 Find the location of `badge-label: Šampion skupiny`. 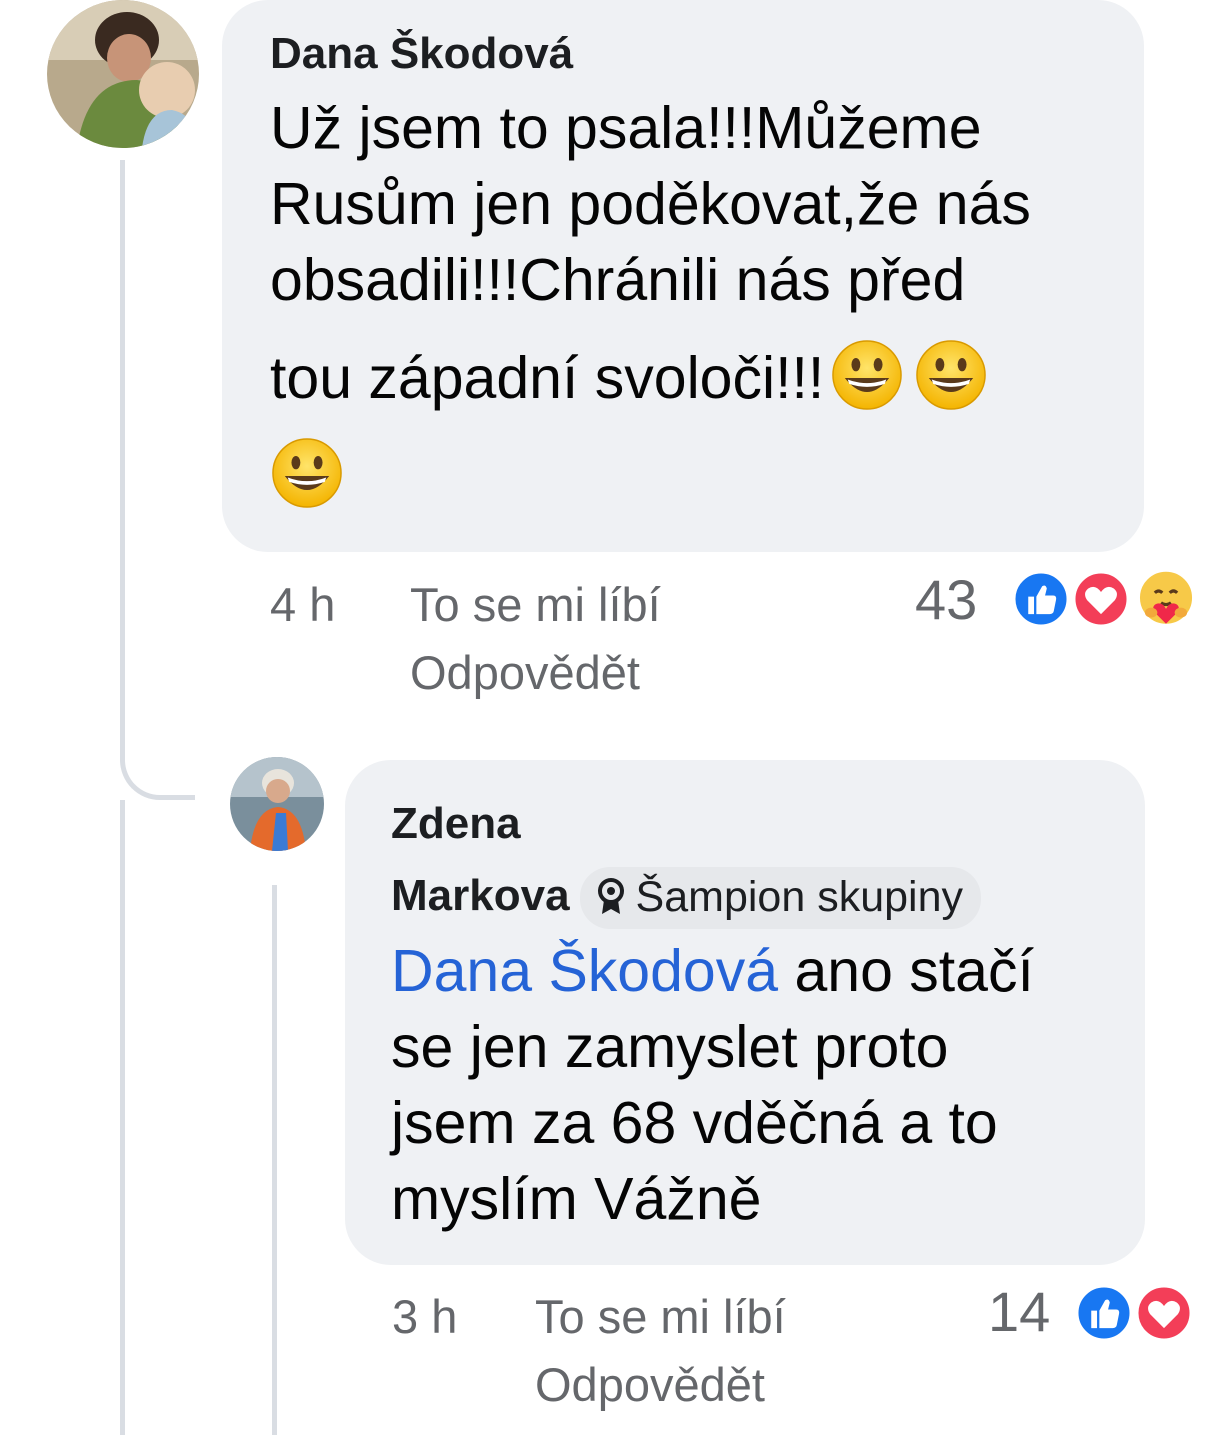

badge-label: Šampion skupiny is located at coordinates (799, 897).